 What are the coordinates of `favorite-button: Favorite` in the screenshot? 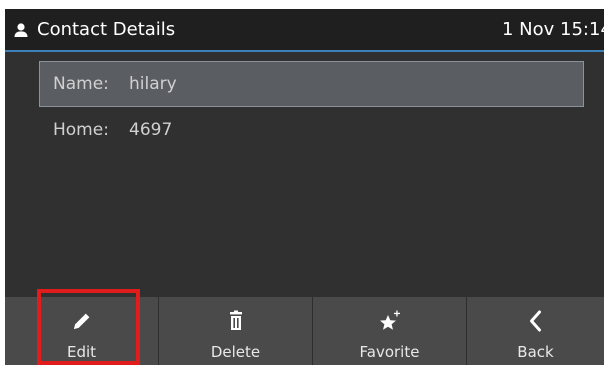 It's located at (390, 331).